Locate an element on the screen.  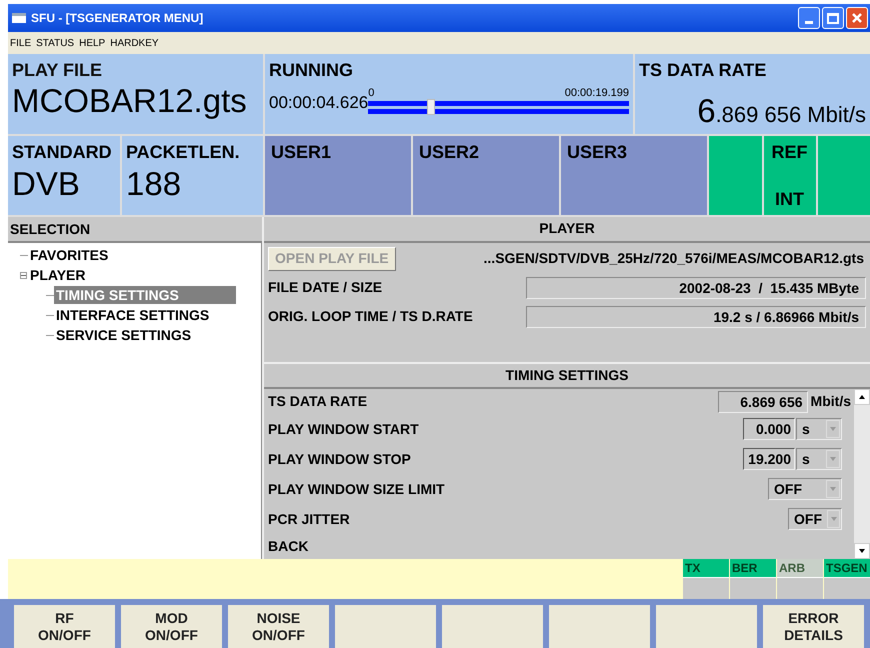
window-icon is located at coordinates (19, 18).